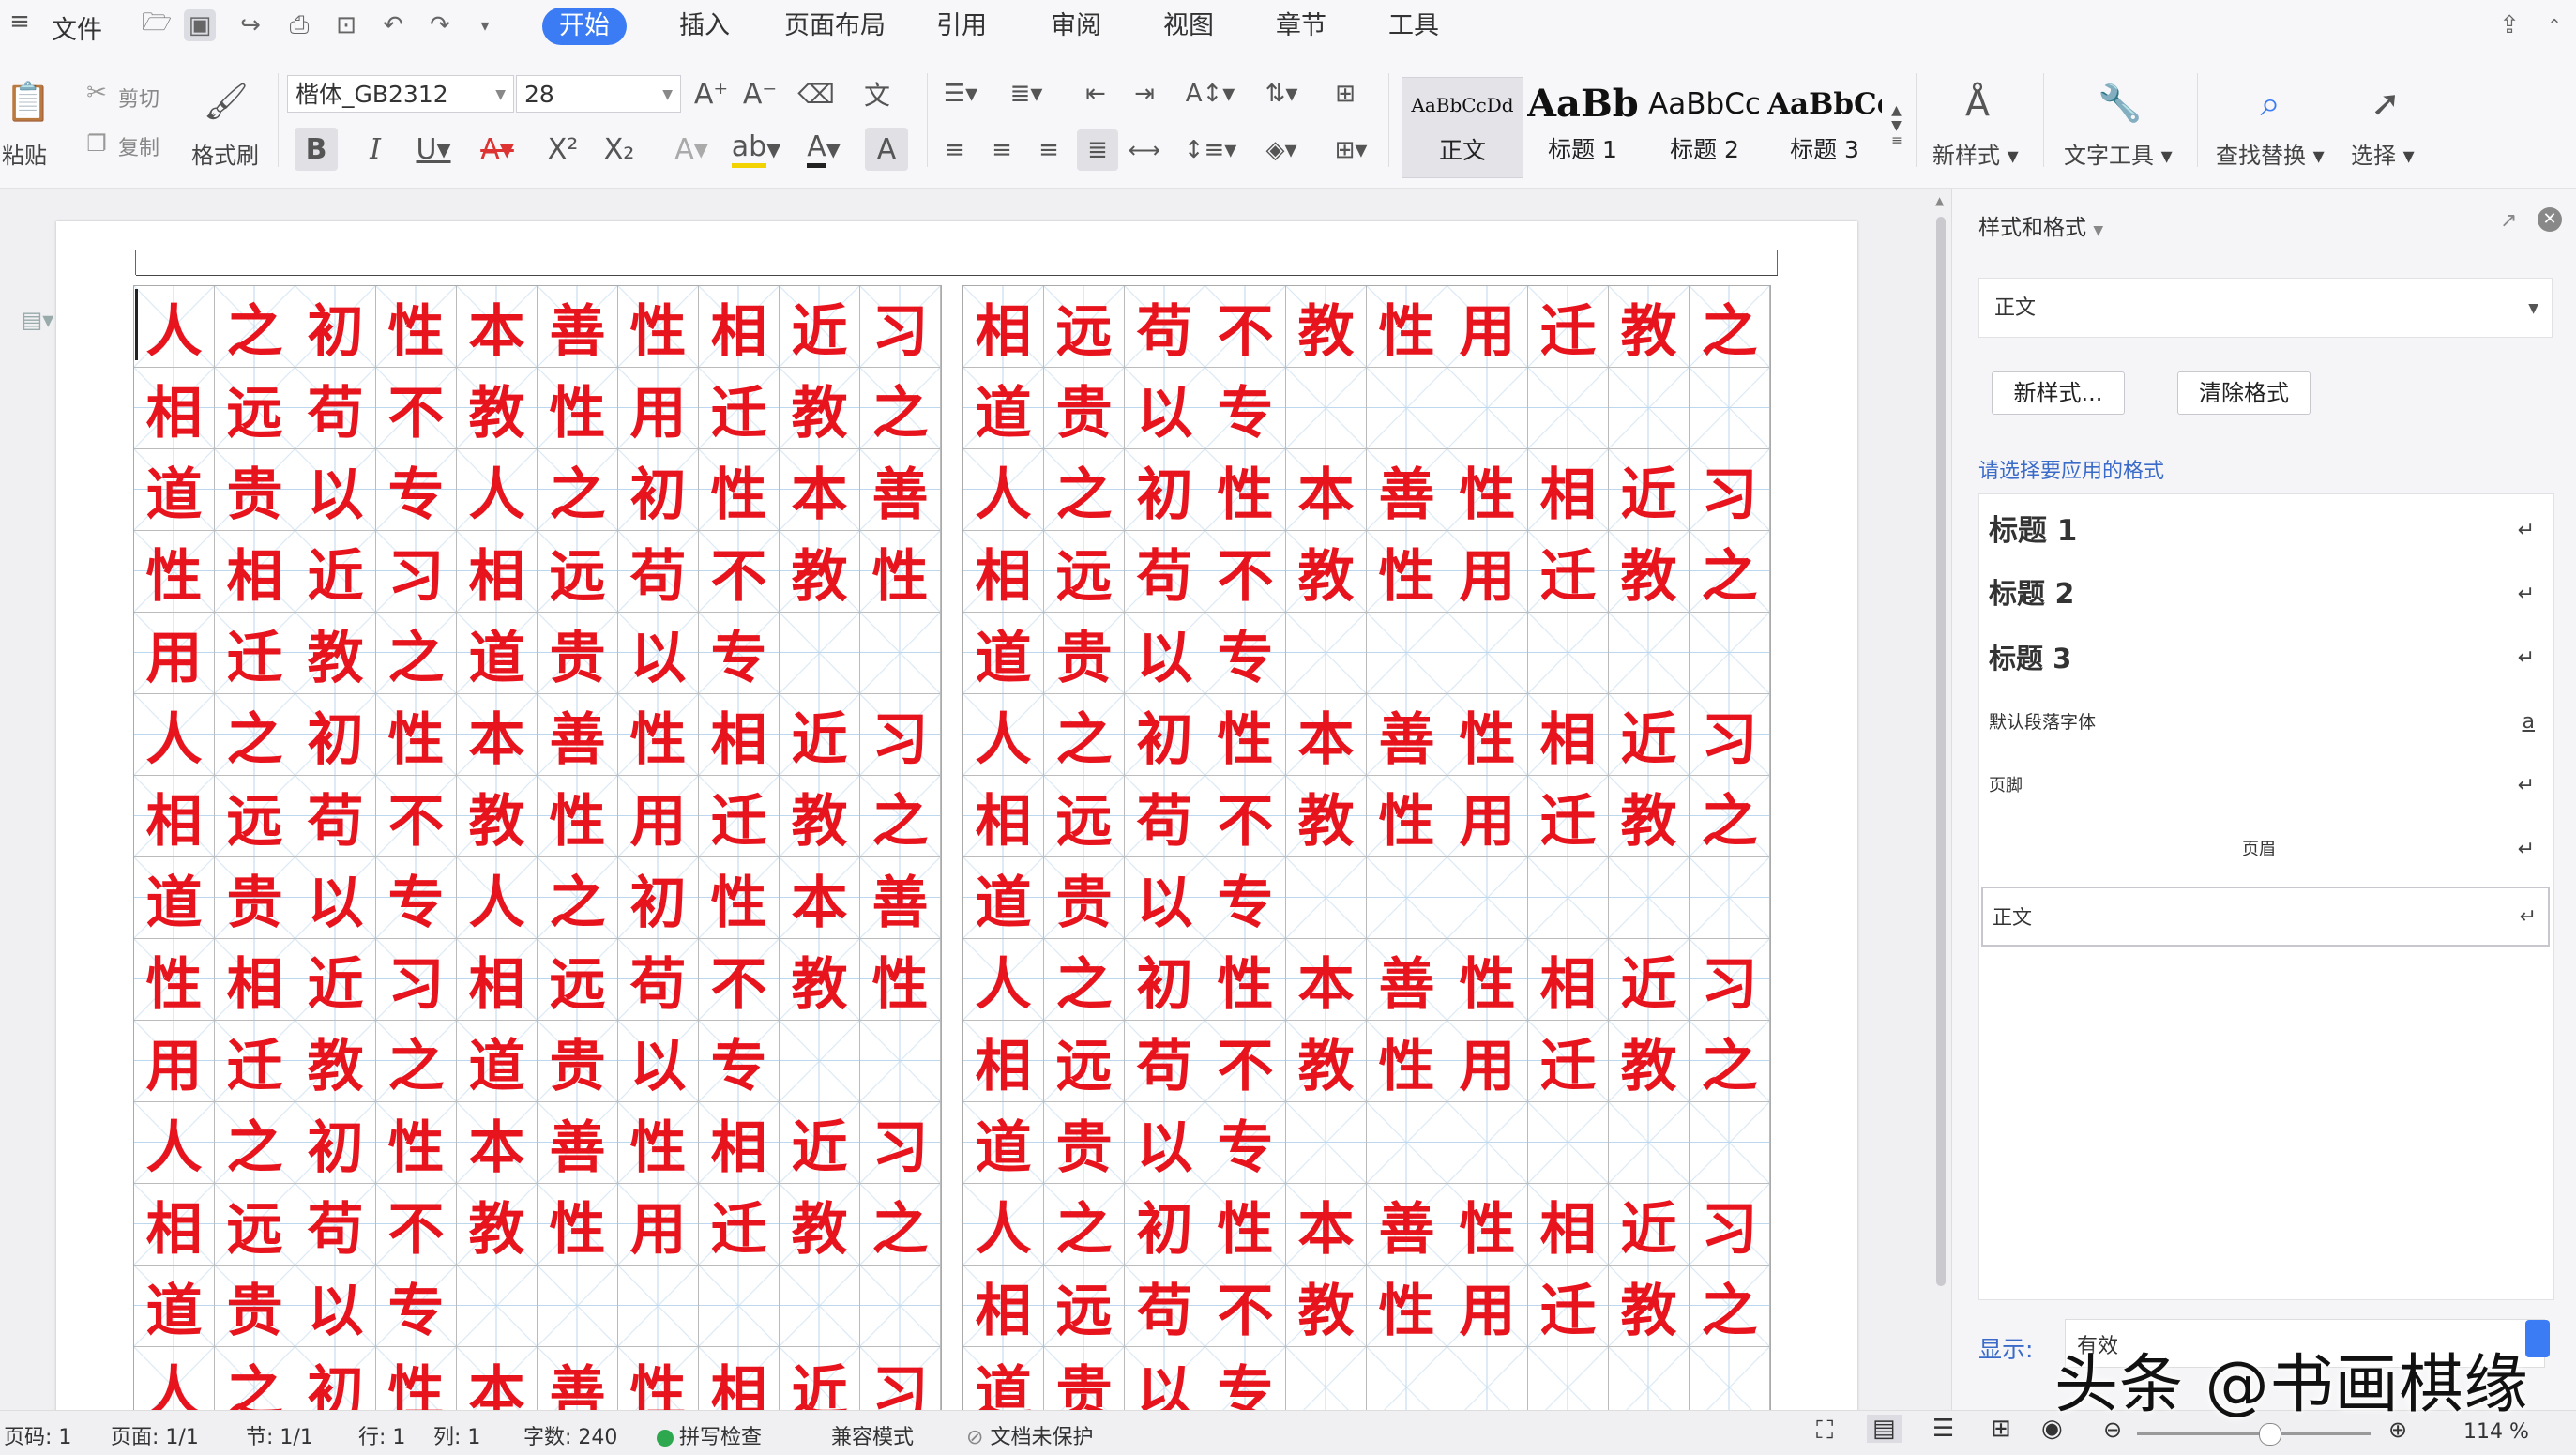 The width and height of the screenshot is (2576, 1455). What do you see at coordinates (1941, 751) in the screenshot?
I see `scrollbar-thumb` at bounding box center [1941, 751].